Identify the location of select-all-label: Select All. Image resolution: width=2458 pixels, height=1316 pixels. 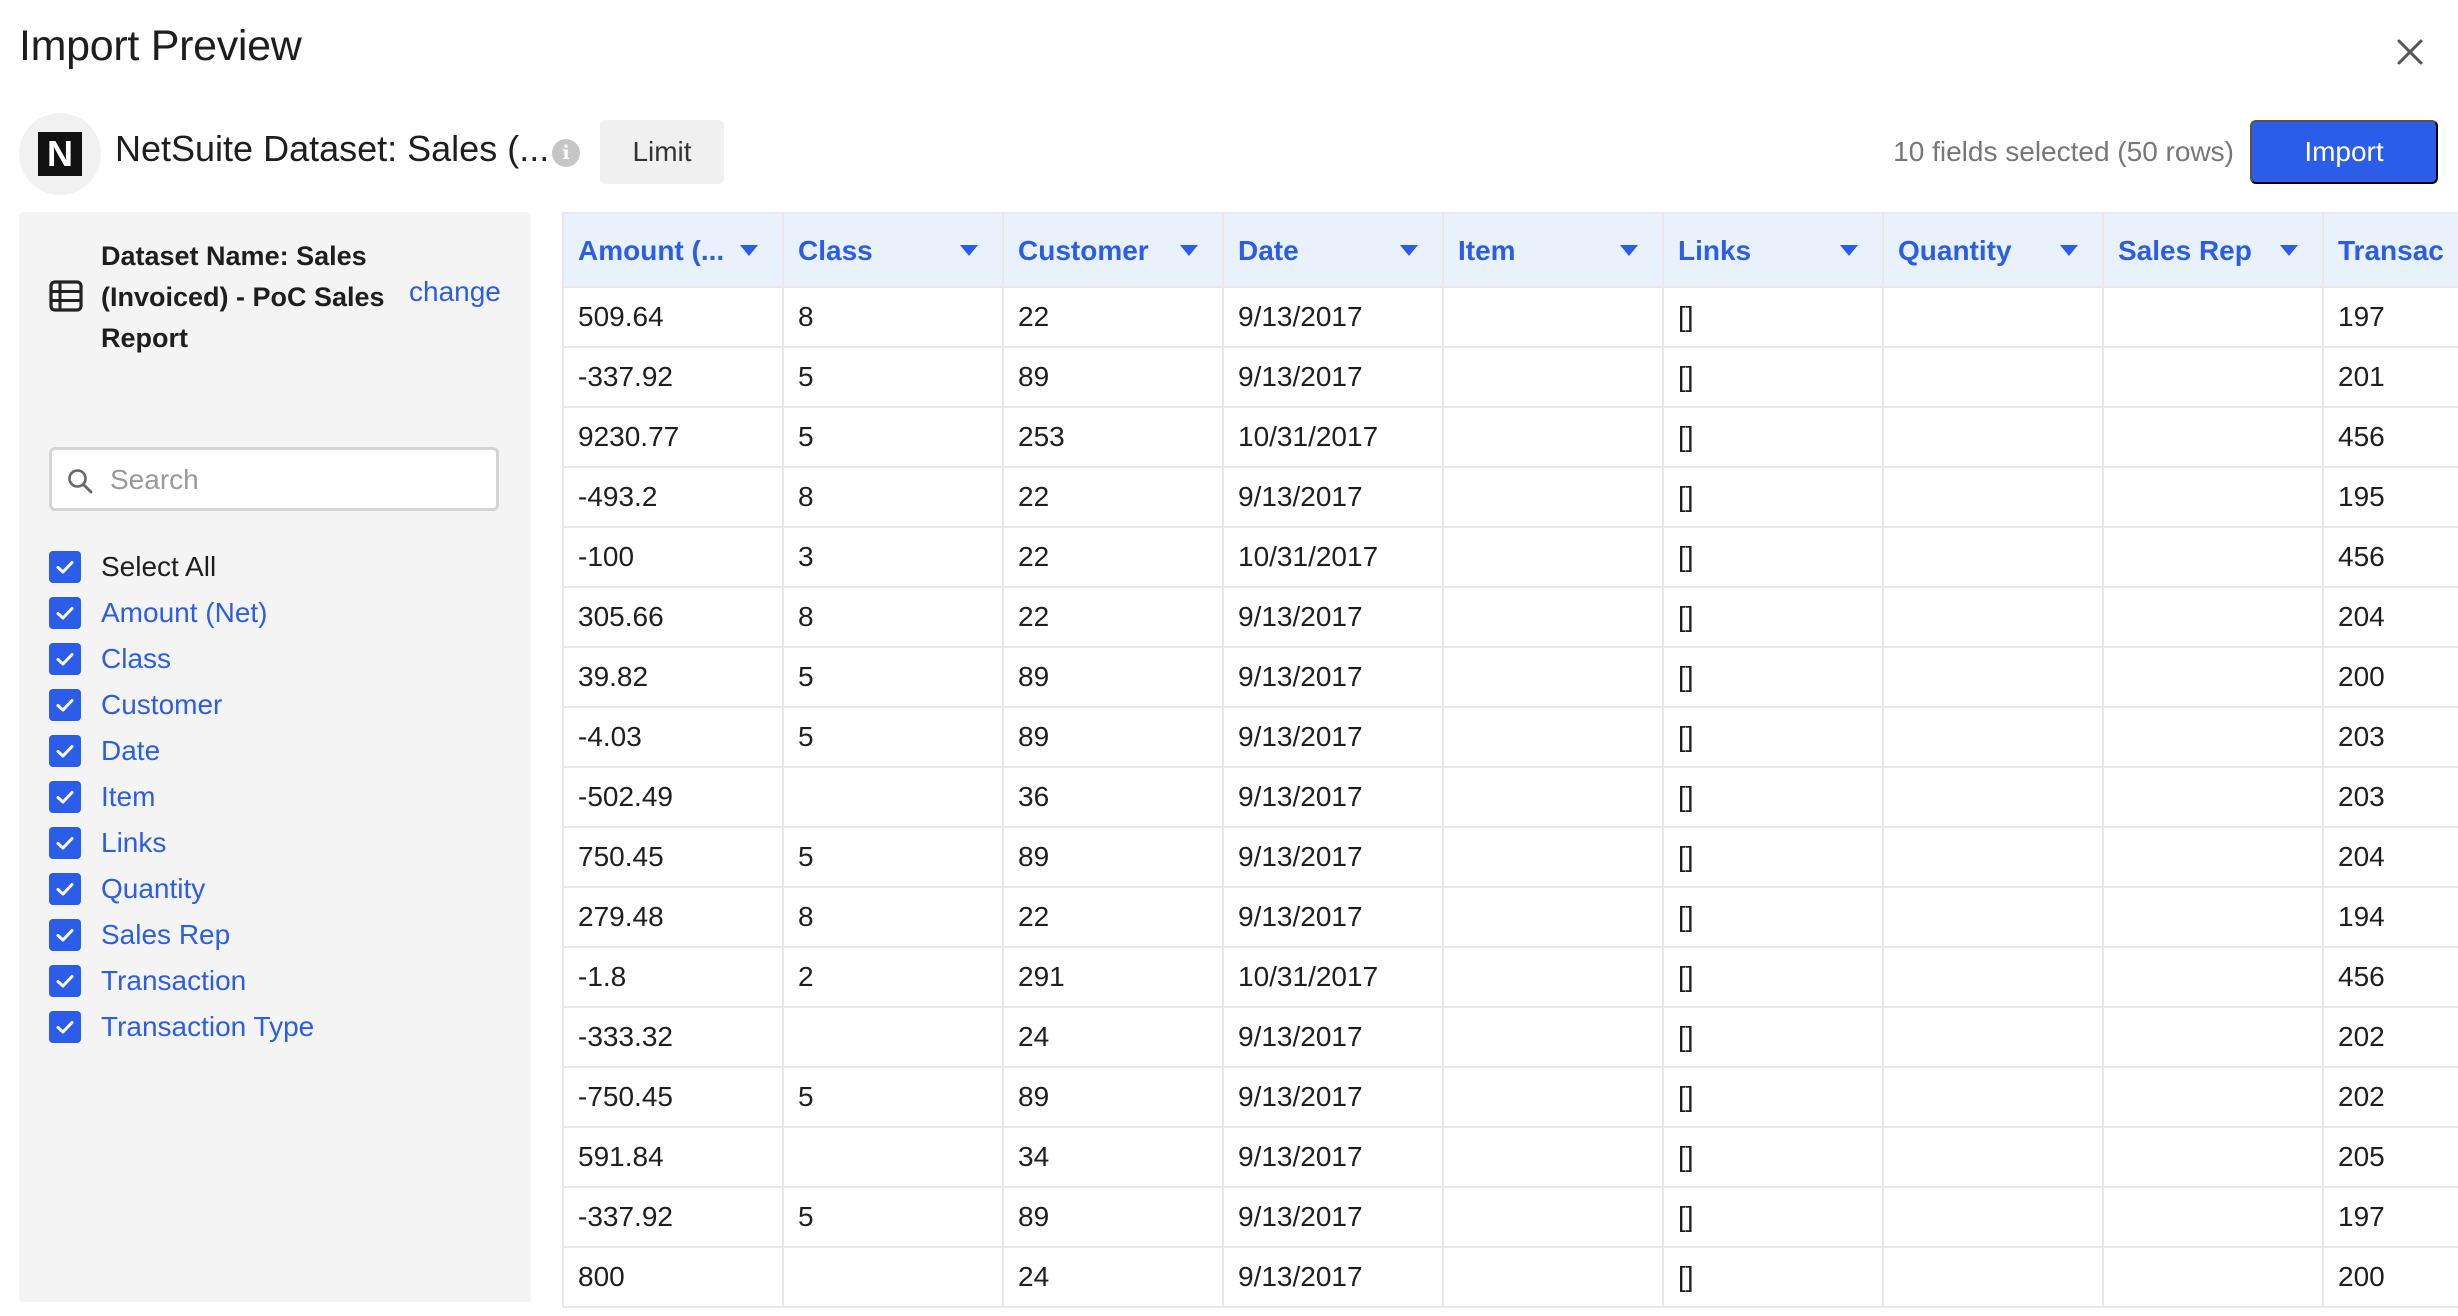
(159, 566).